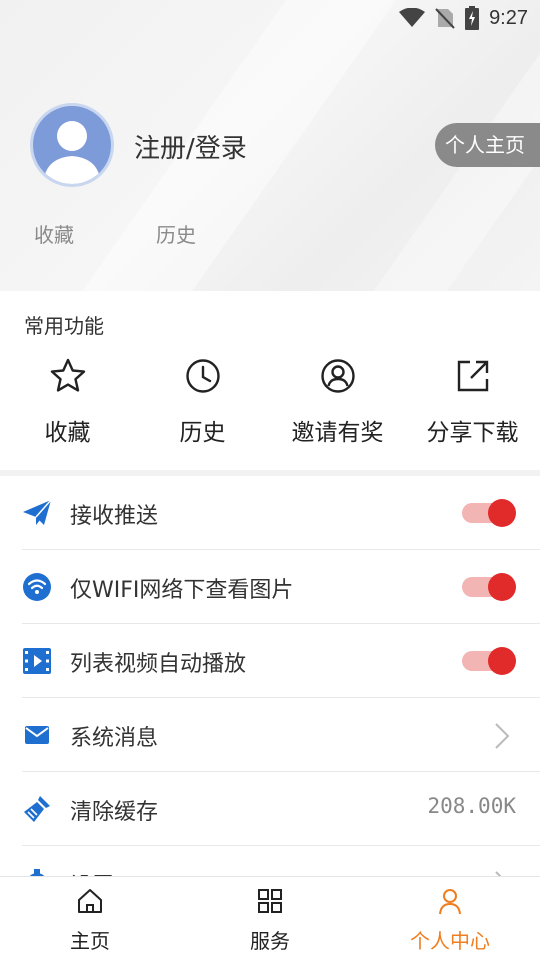 Image resolution: width=540 pixels, height=960 pixels. I want to click on setting-row-wifi-images: 仅WIFI网络下查看图片, so click(270, 587).